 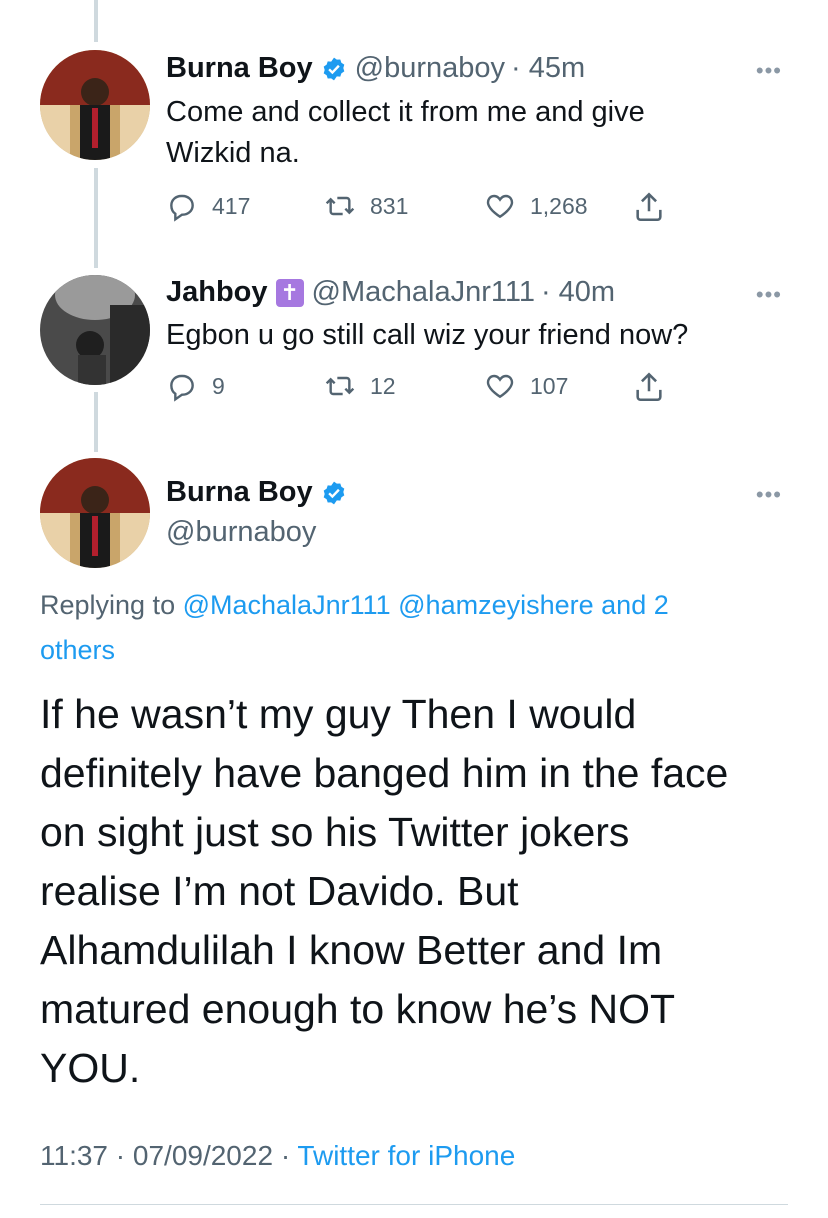 I want to click on retweet-count: 831, so click(x=389, y=205).